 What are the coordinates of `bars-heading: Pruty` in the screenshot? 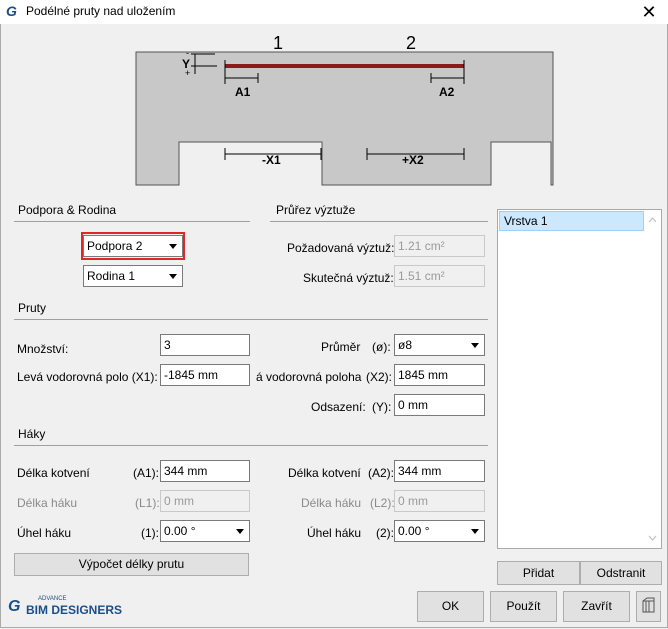 It's located at (32, 308).